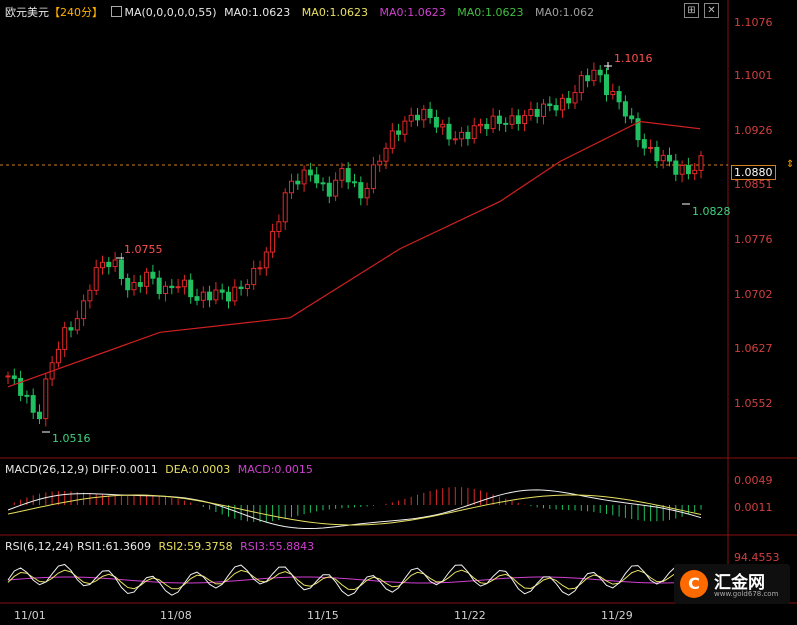  Describe the element at coordinates (39, 546) in the screenshot. I see `rsi-label: RSI(6,12,24)` at that location.